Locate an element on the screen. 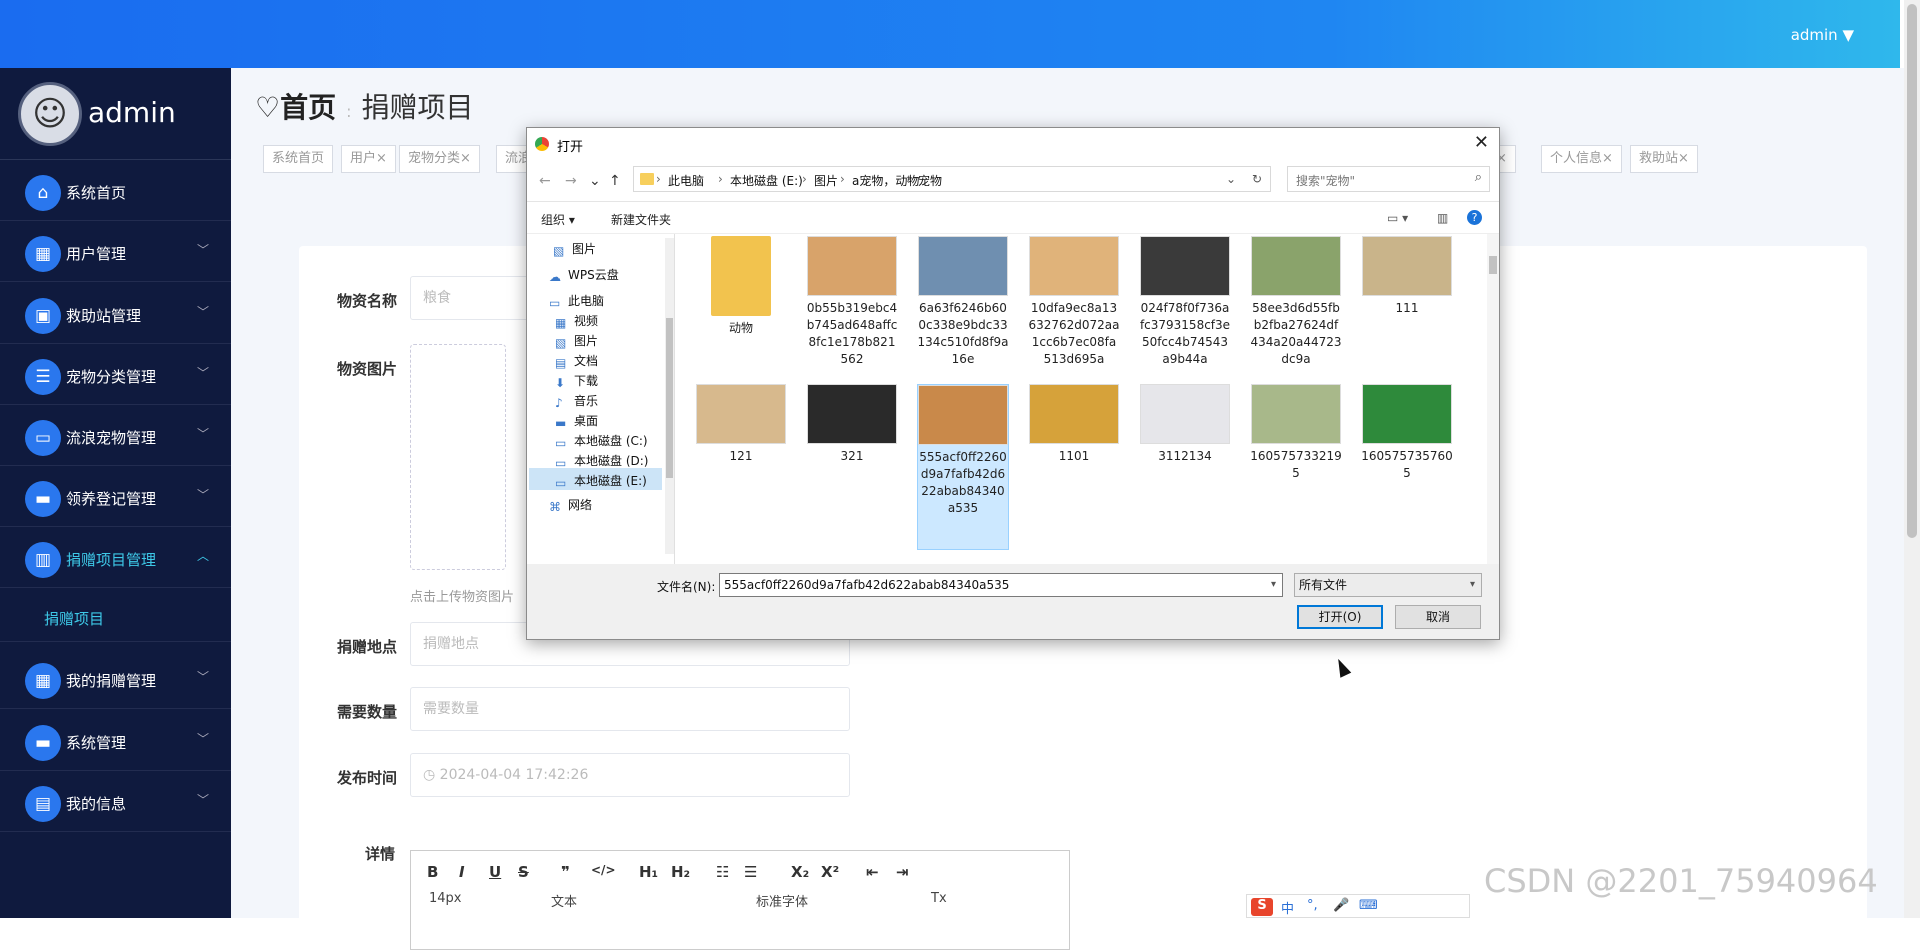  font-select: 标准字体 is located at coordinates (782, 900).